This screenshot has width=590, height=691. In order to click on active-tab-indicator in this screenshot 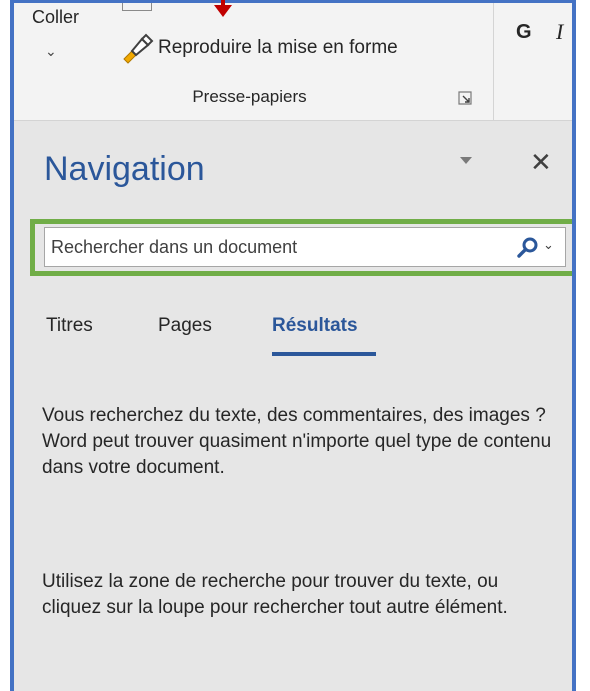, I will do `click(324, 354)`.